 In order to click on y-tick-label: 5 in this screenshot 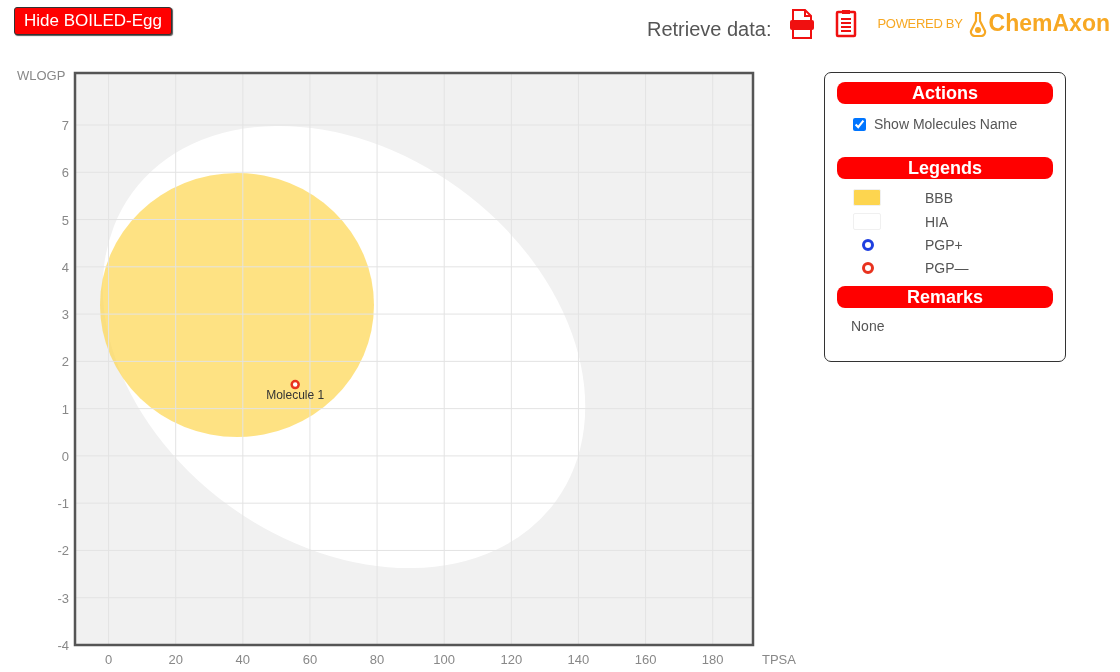, I will do `click(65, 220)`.